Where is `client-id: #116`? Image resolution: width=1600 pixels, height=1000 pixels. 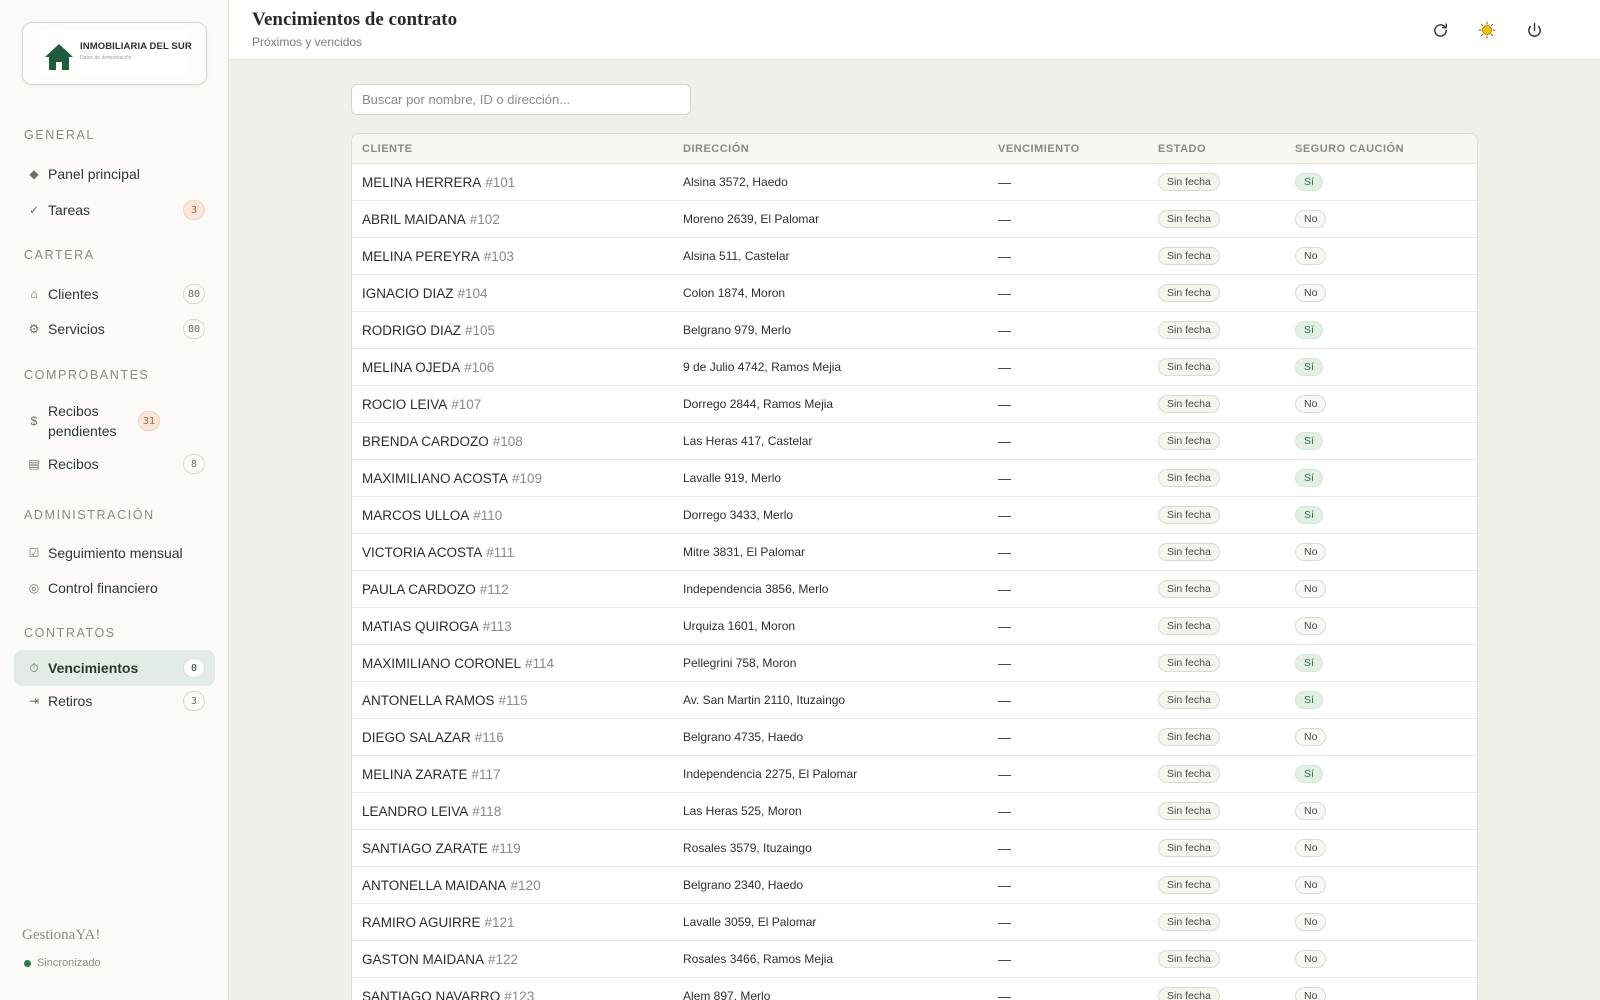 client-id: #116 is located at coordinates (489, 737).